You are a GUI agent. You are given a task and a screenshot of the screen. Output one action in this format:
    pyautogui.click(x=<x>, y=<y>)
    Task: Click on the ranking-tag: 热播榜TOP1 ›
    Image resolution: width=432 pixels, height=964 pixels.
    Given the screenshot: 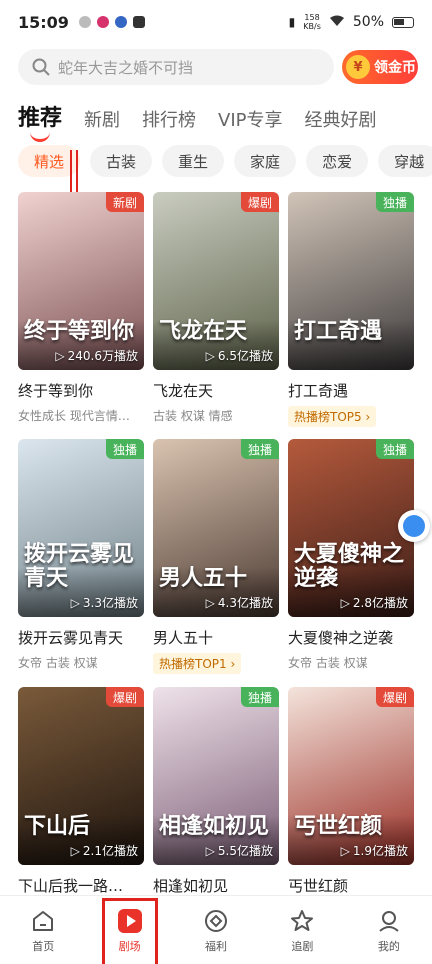 What is the action you would take?
    pyautogui.click(x=197, y=663)
    